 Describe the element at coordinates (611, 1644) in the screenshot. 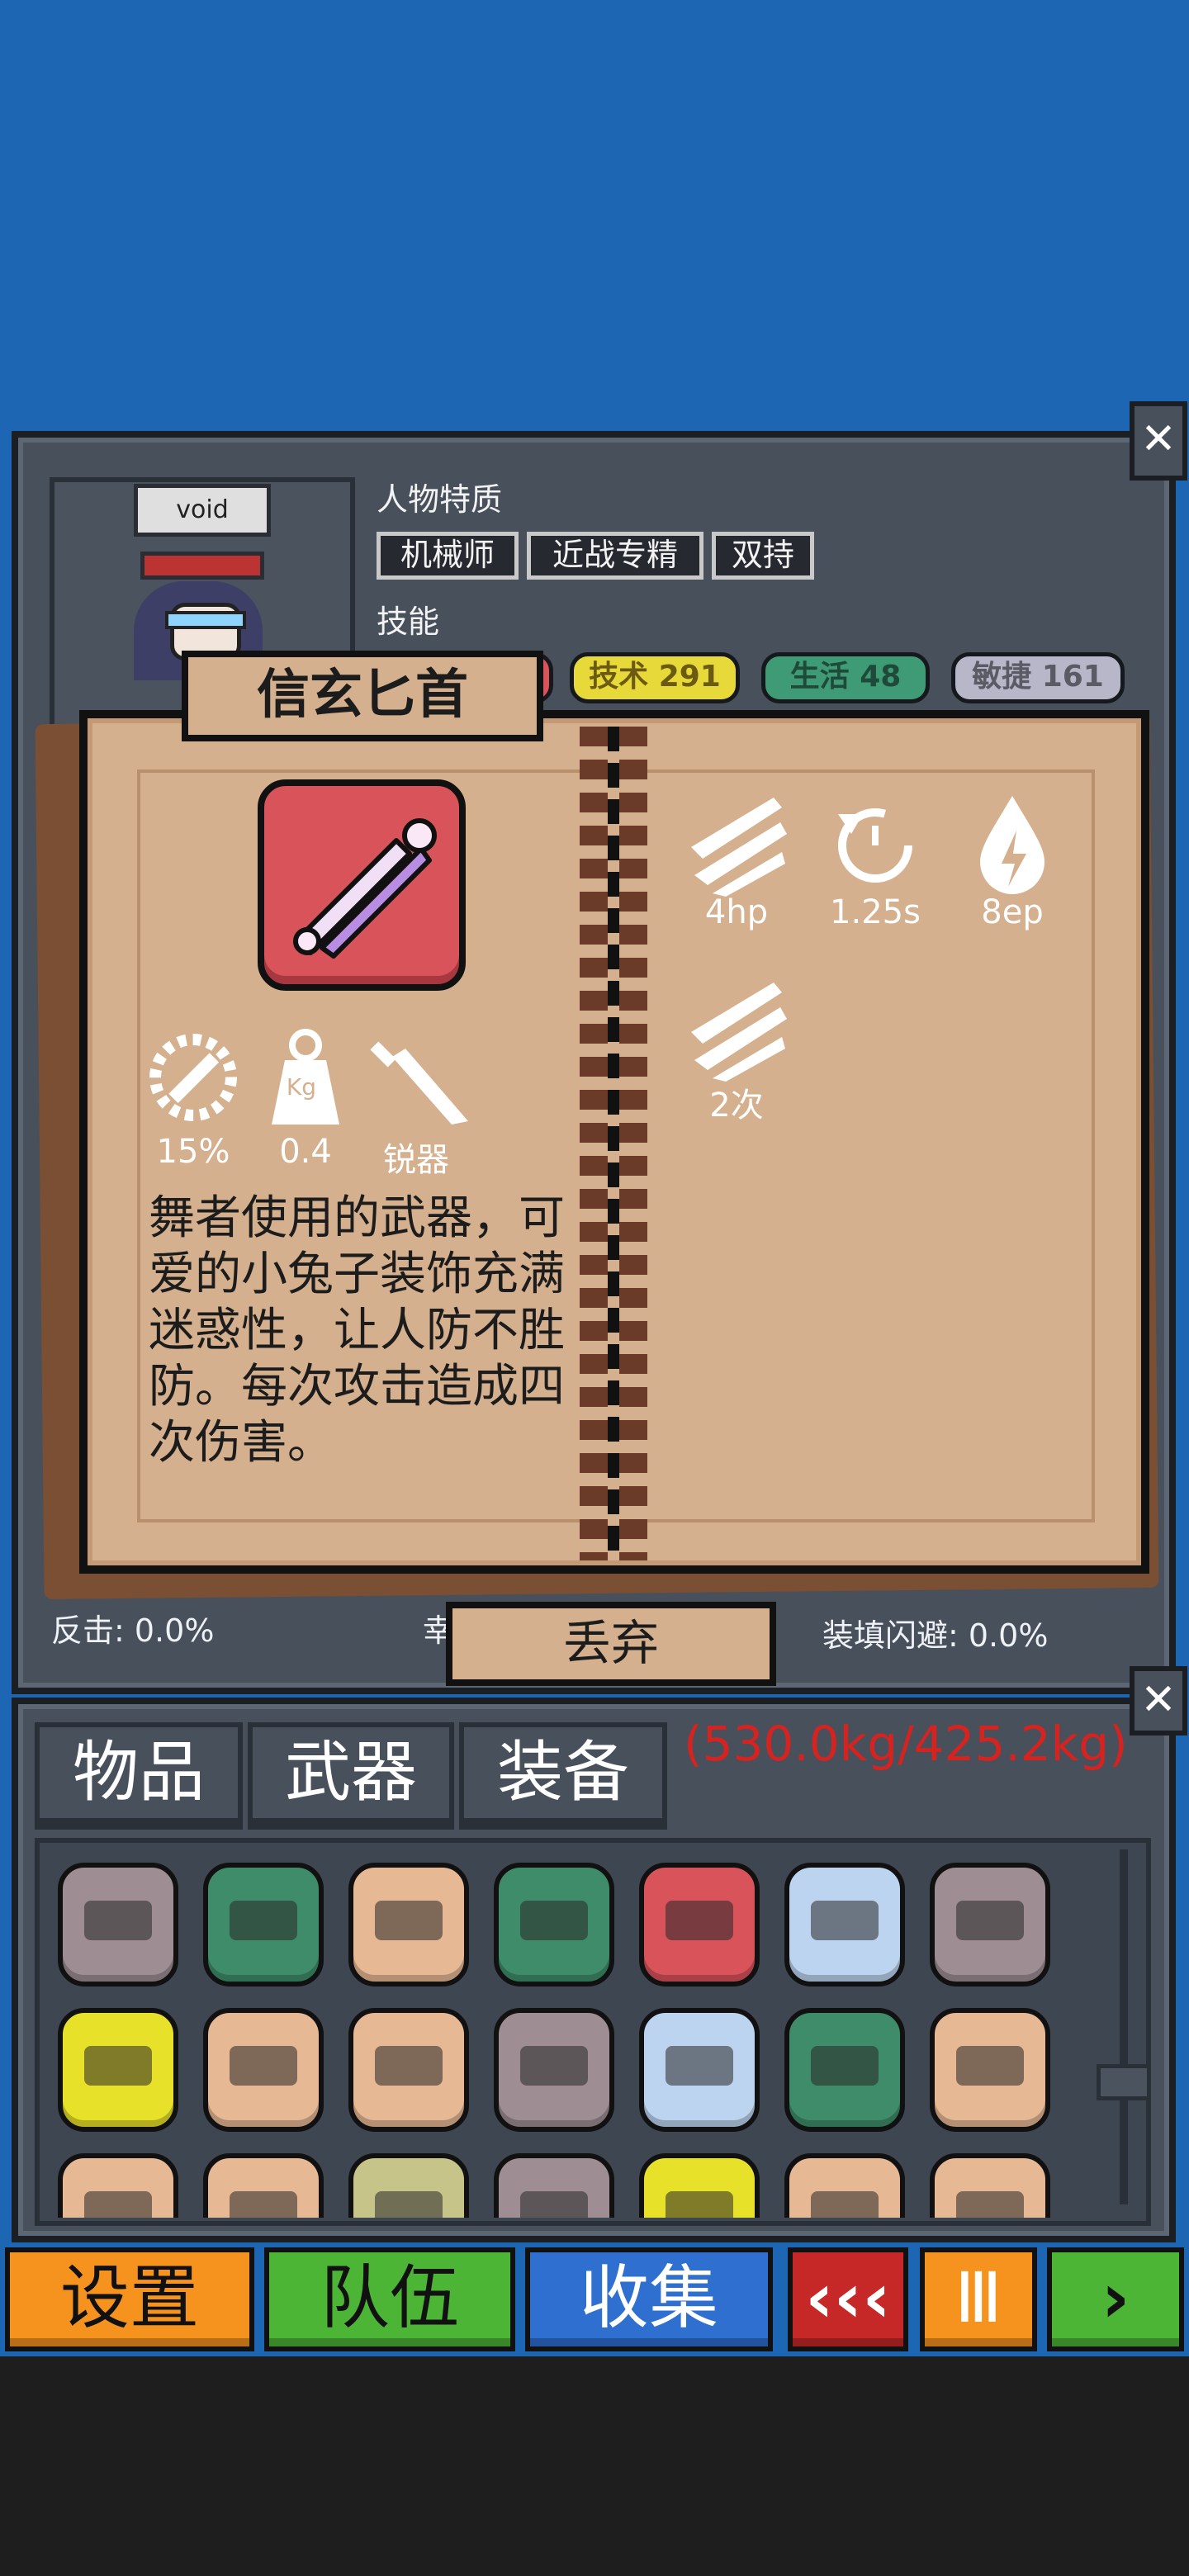

I see `discard-button: 丢弃` at that location.